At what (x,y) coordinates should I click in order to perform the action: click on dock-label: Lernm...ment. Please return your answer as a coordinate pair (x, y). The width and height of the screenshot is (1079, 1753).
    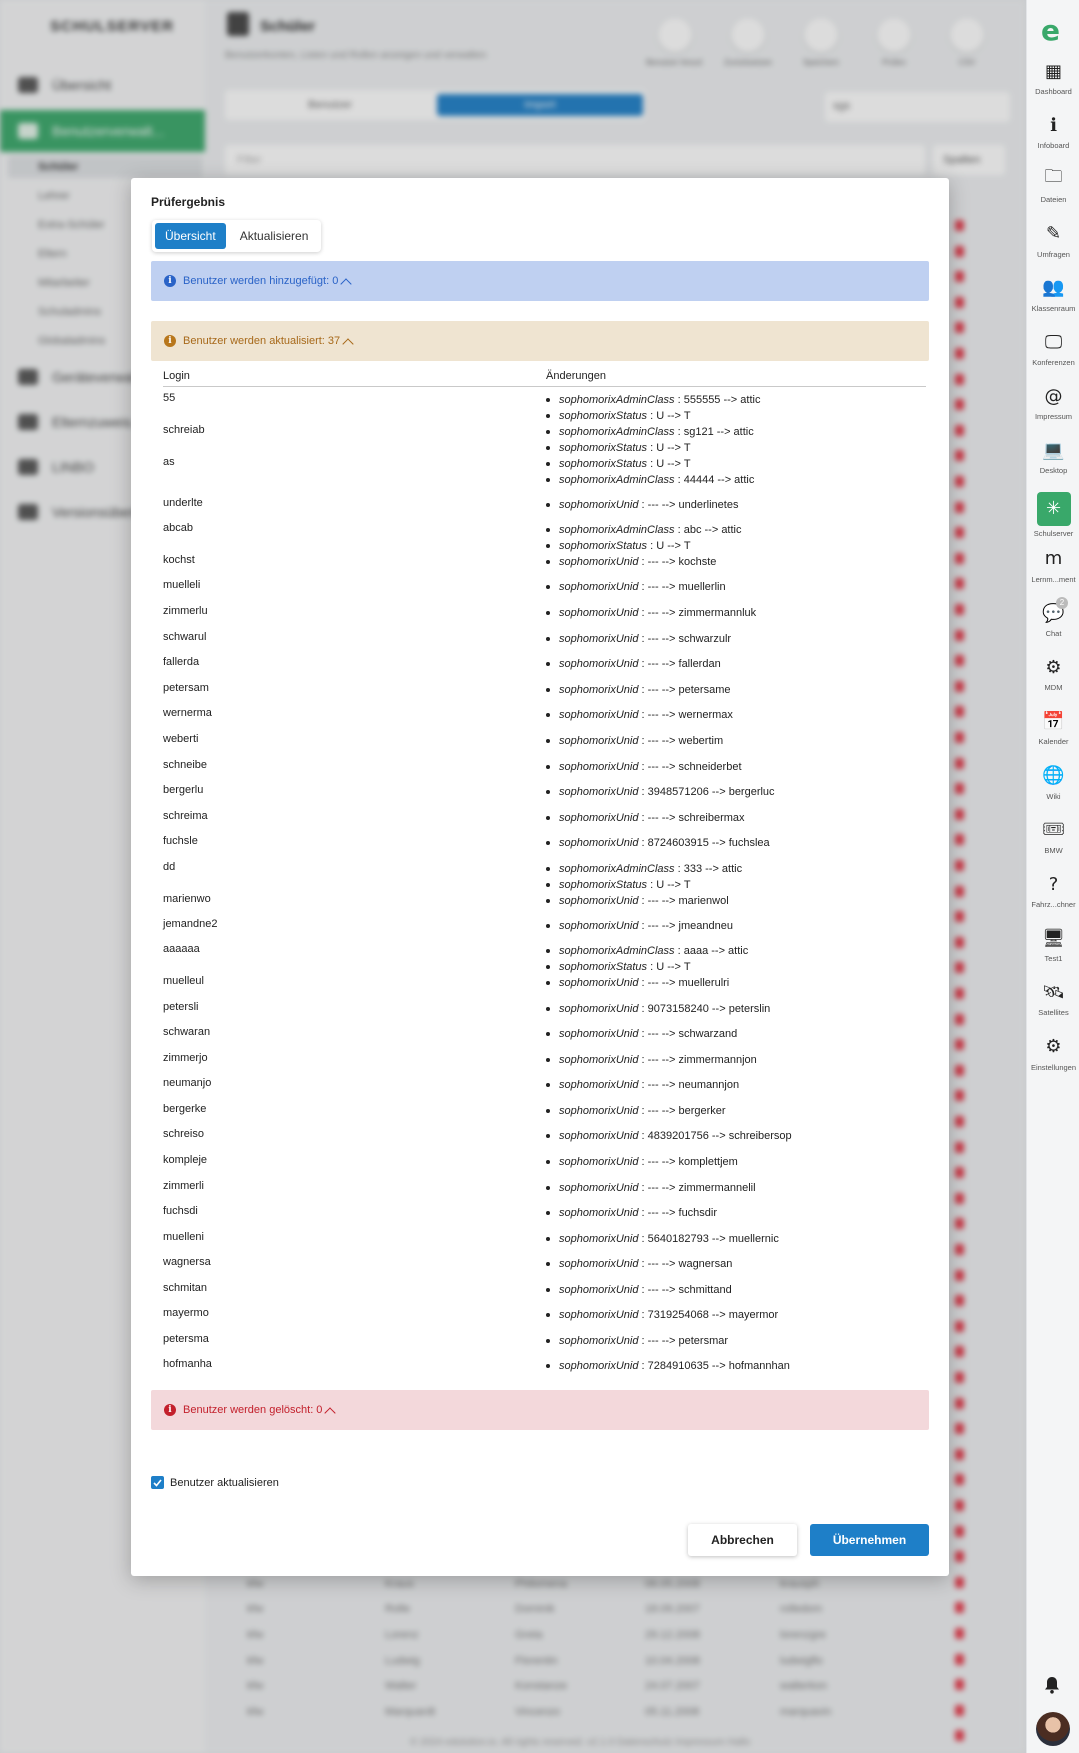
    Looking at the image, I should click on (1053, 579).